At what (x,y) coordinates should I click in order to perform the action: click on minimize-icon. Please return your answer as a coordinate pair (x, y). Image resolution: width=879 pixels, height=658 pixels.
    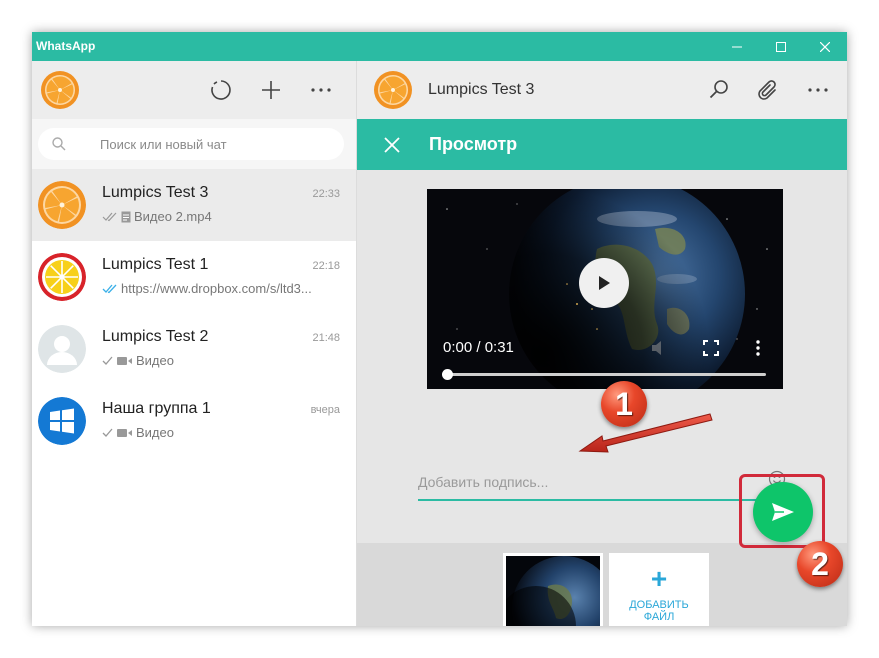
    Looking at the image, I should click on (737, 47).